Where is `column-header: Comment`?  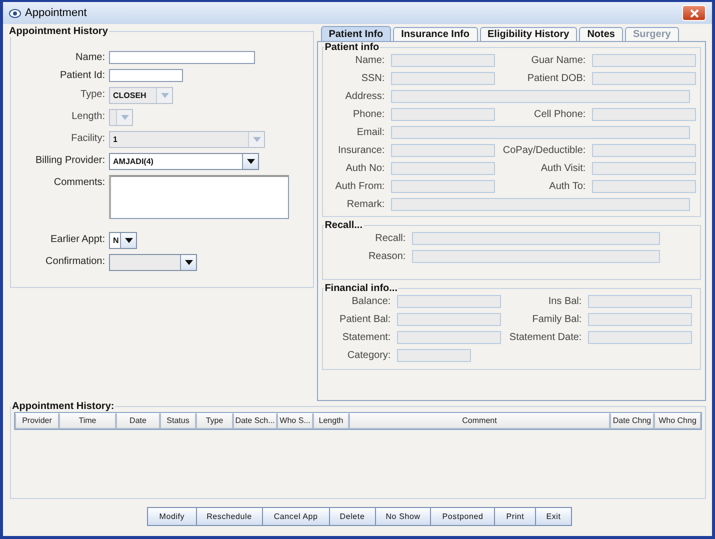
column-header: Comment is located at coordinates (479, 421).